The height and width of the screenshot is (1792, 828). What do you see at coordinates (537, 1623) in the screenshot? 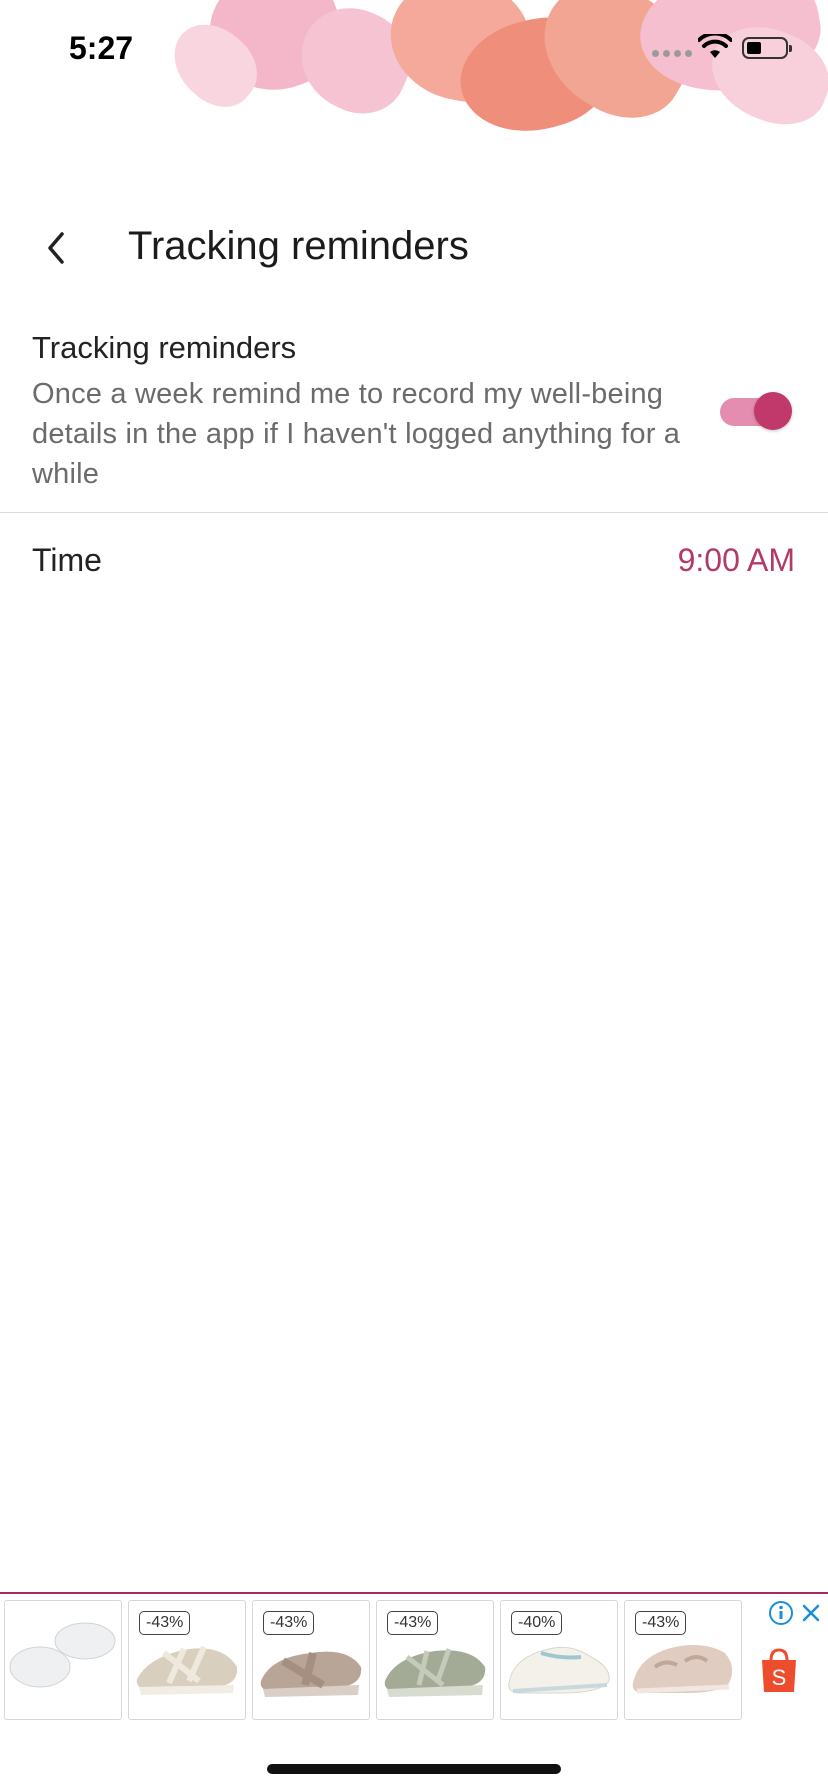
I see `discount-badge: -40%` at bounding box center [537, 1623].